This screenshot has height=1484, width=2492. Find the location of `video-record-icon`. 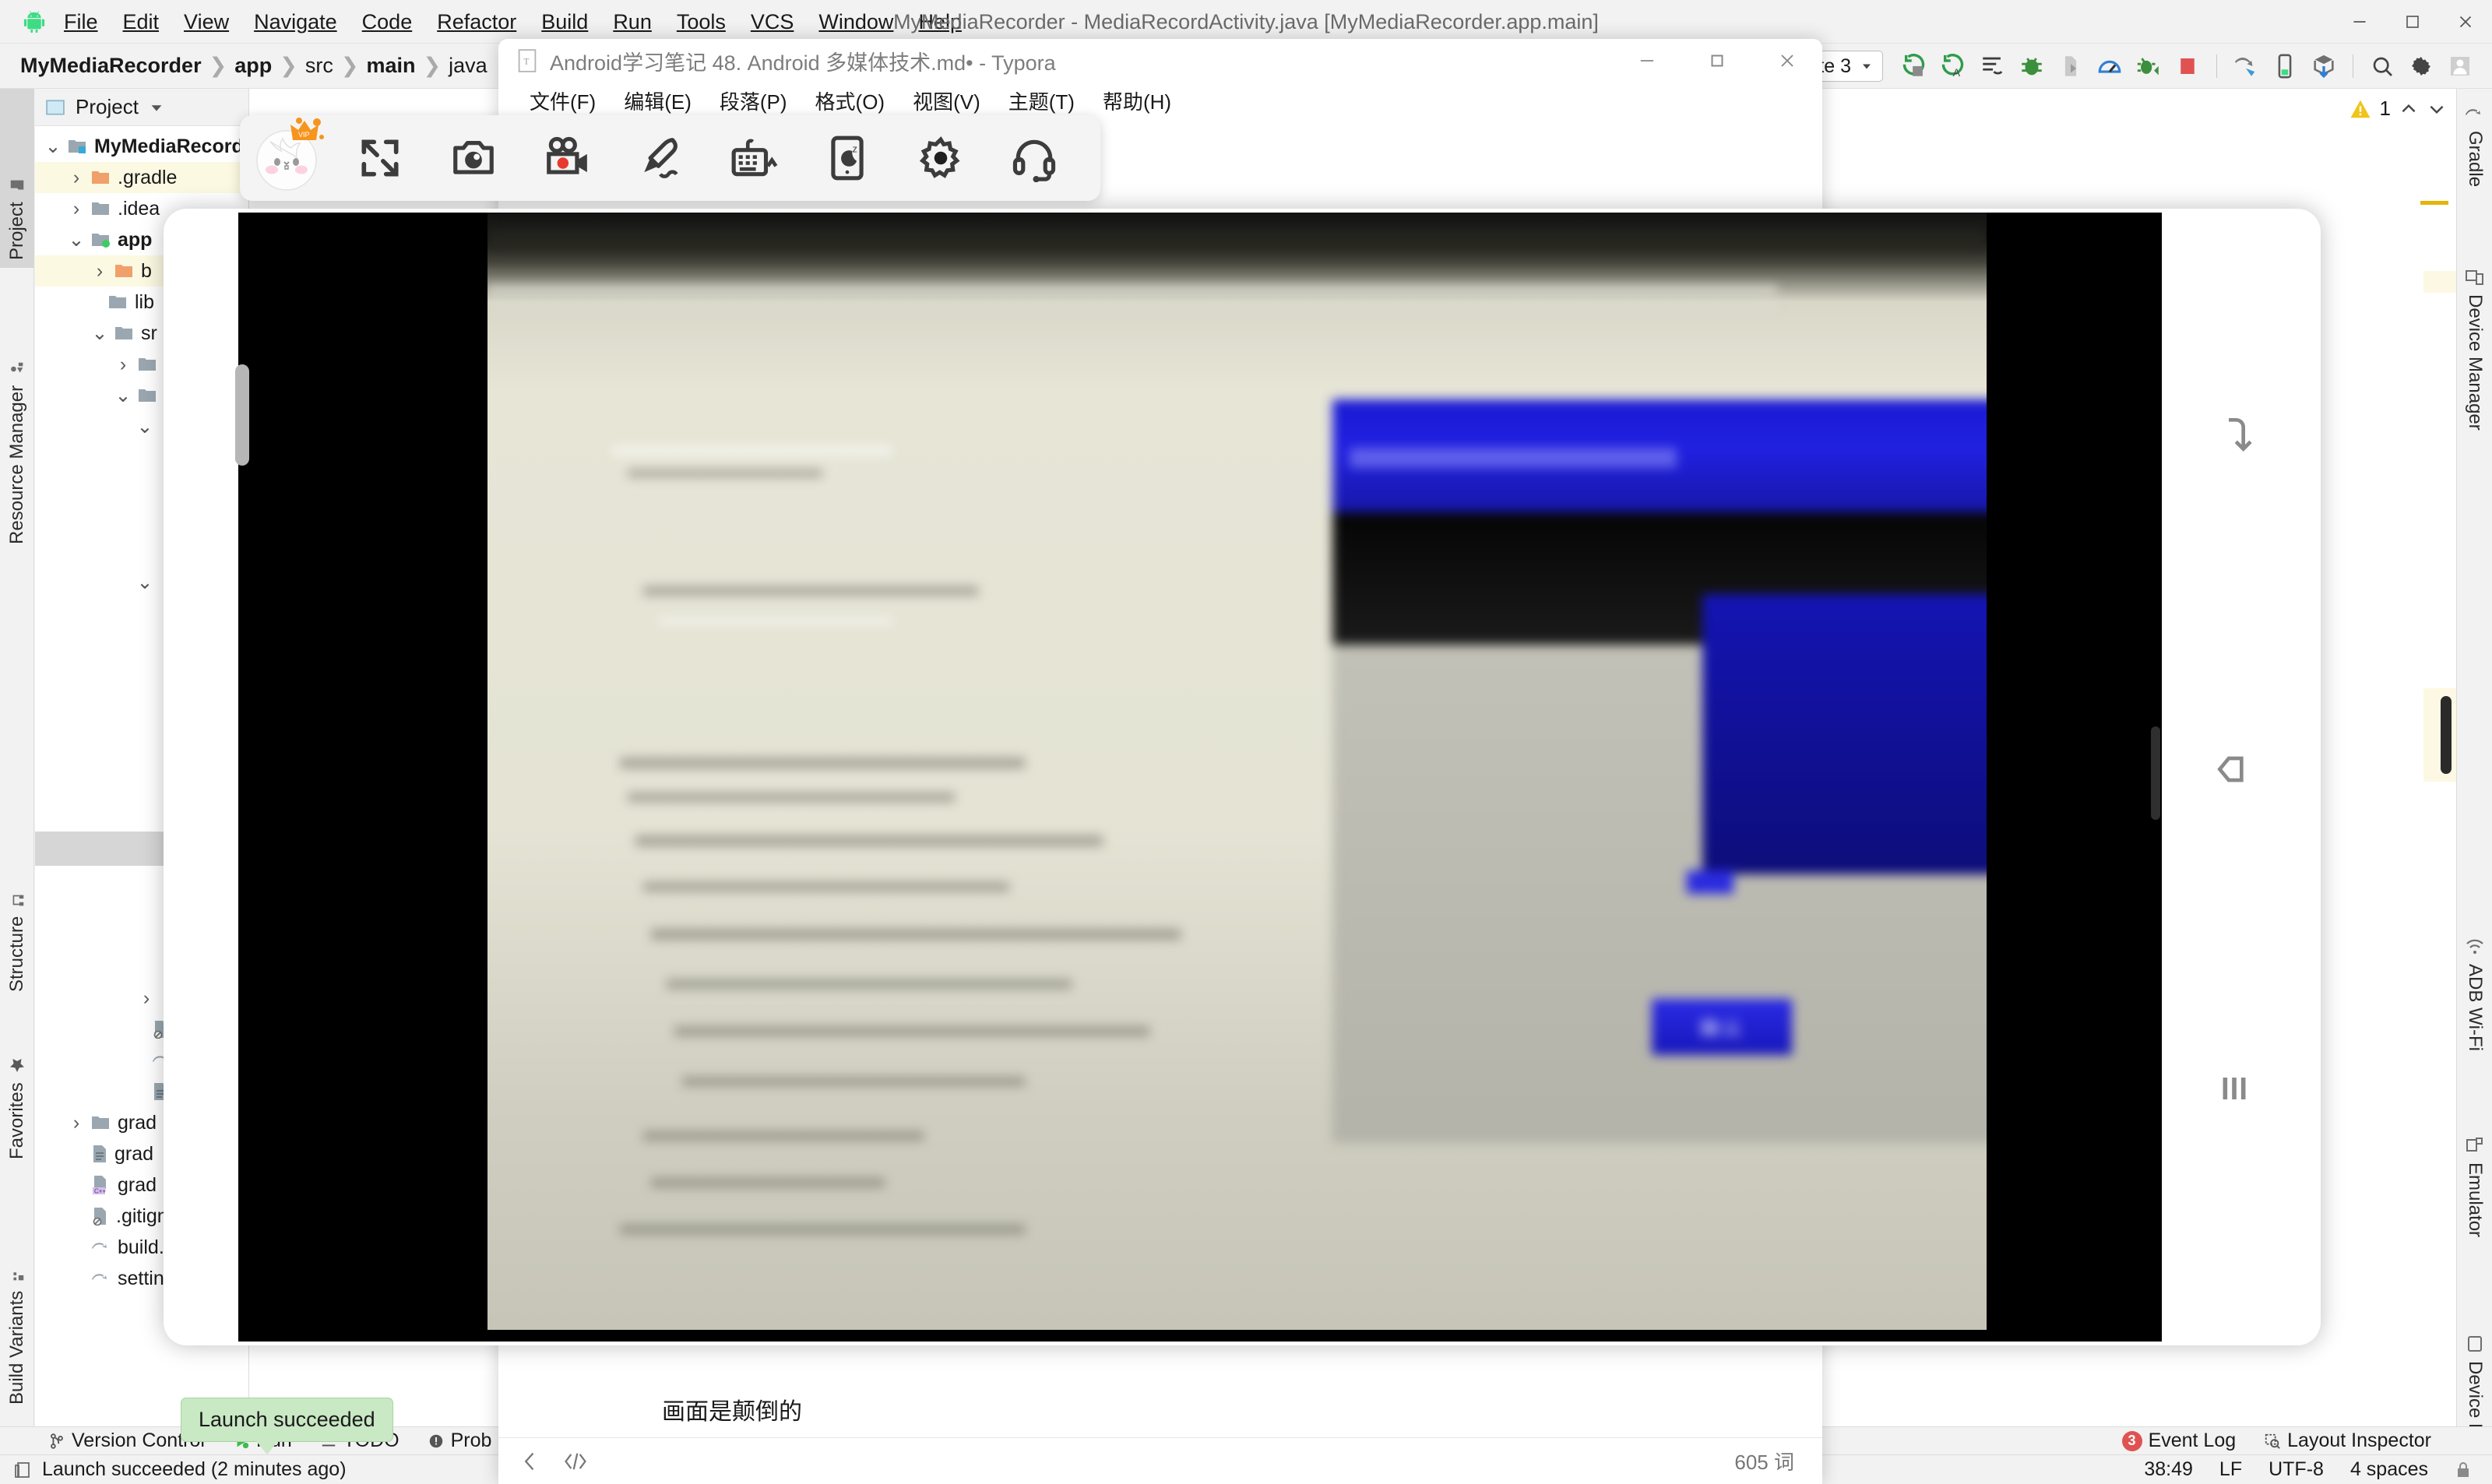

video-record-icon is located at coordinates (567, 158).